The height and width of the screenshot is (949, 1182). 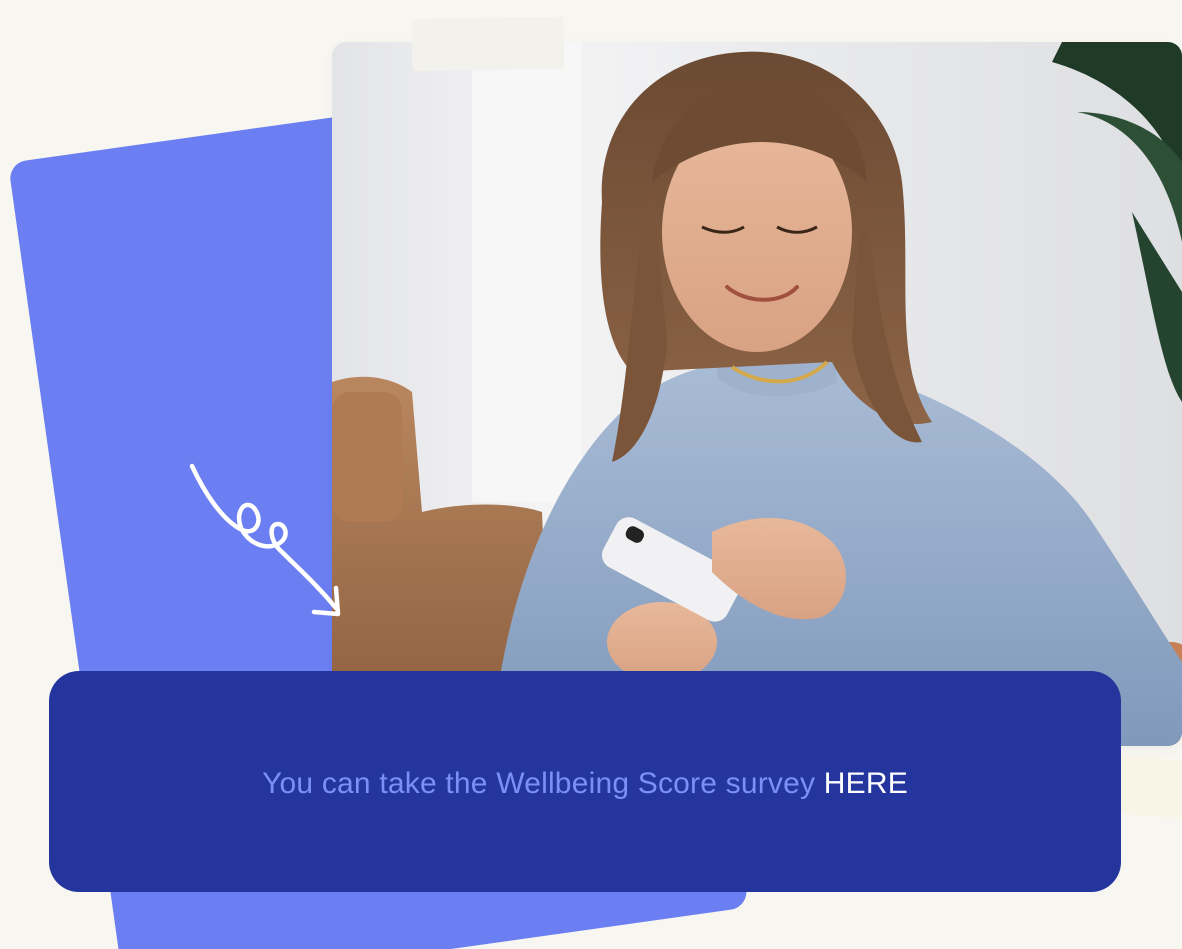 What do you see at coordinates (265, 540) in the screenshot?
I see `hand-drawn-arrow-icon` at bounding box center [265, 540].